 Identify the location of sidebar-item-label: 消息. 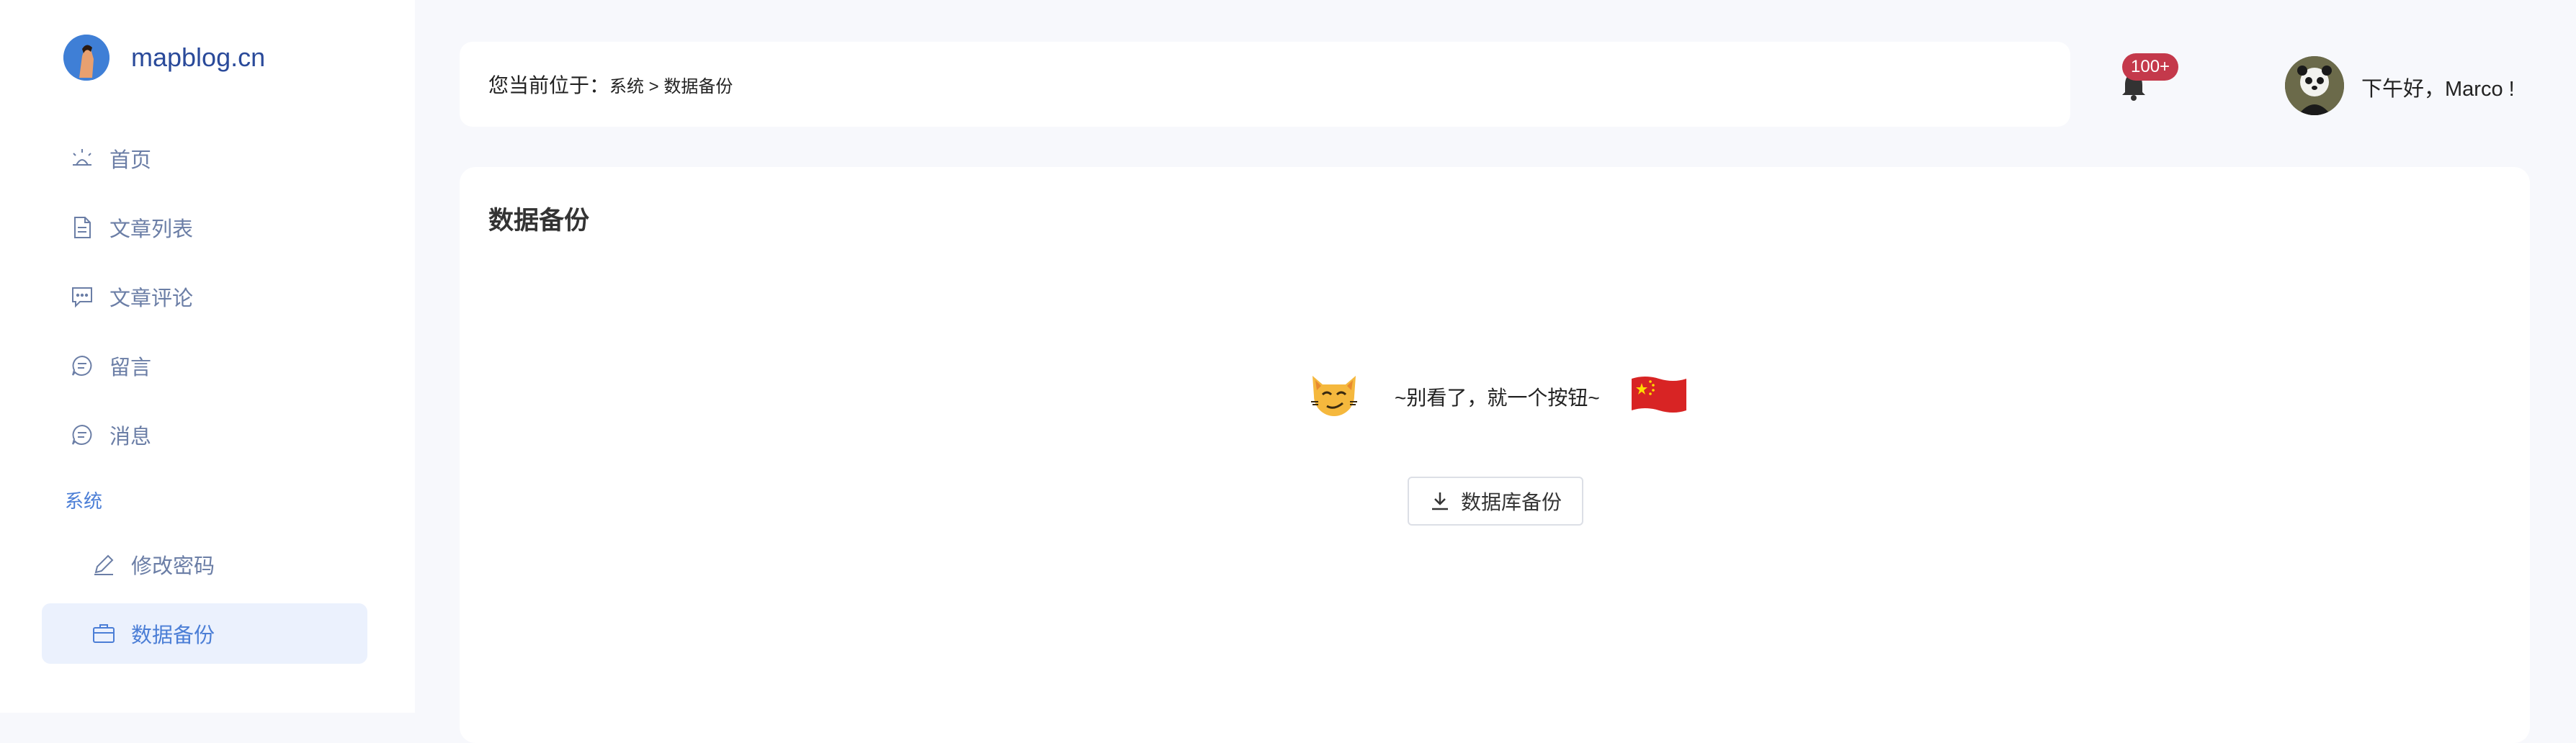
(130, 437).